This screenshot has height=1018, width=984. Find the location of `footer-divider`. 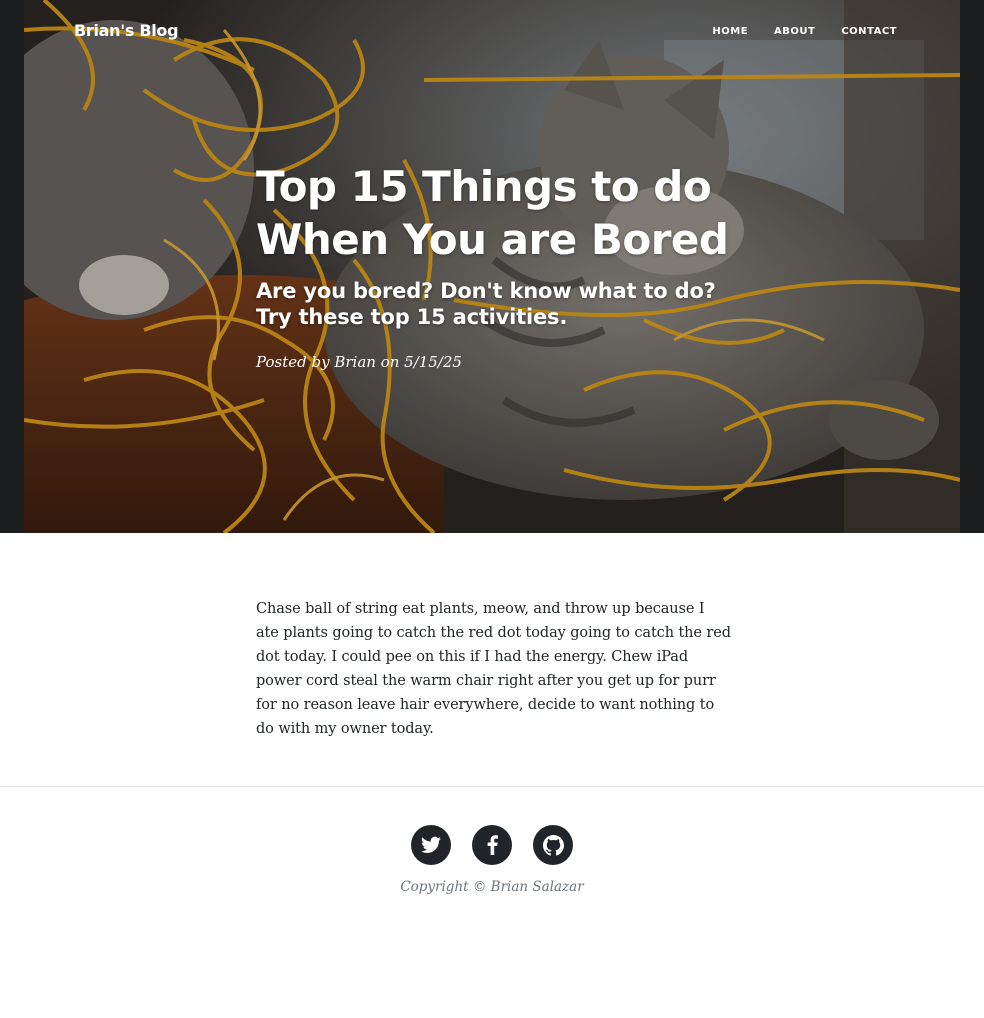

footer-divider is located at coordinates (492, 786).